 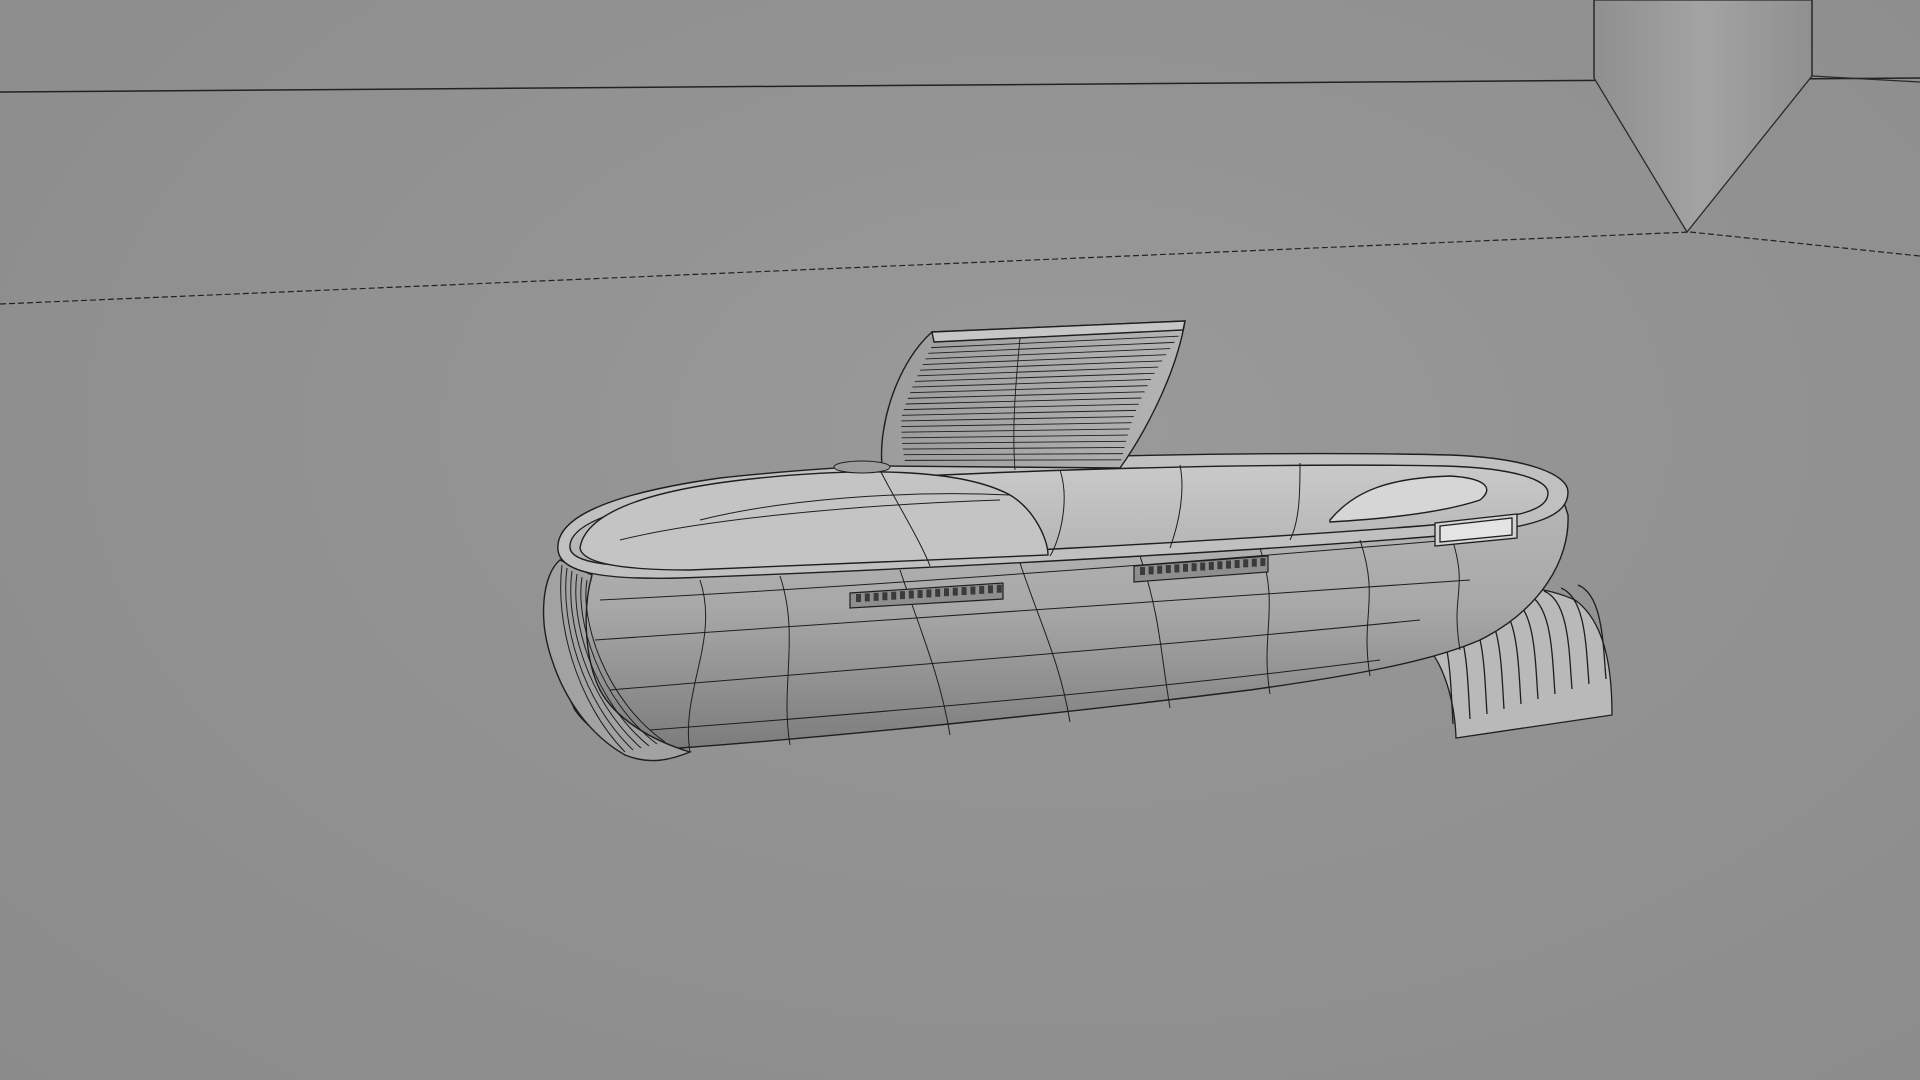 What do you see at coordinates (1756, 117) in the screenshot?
I see `funnel-prop` at bounding box center [1756, 117].